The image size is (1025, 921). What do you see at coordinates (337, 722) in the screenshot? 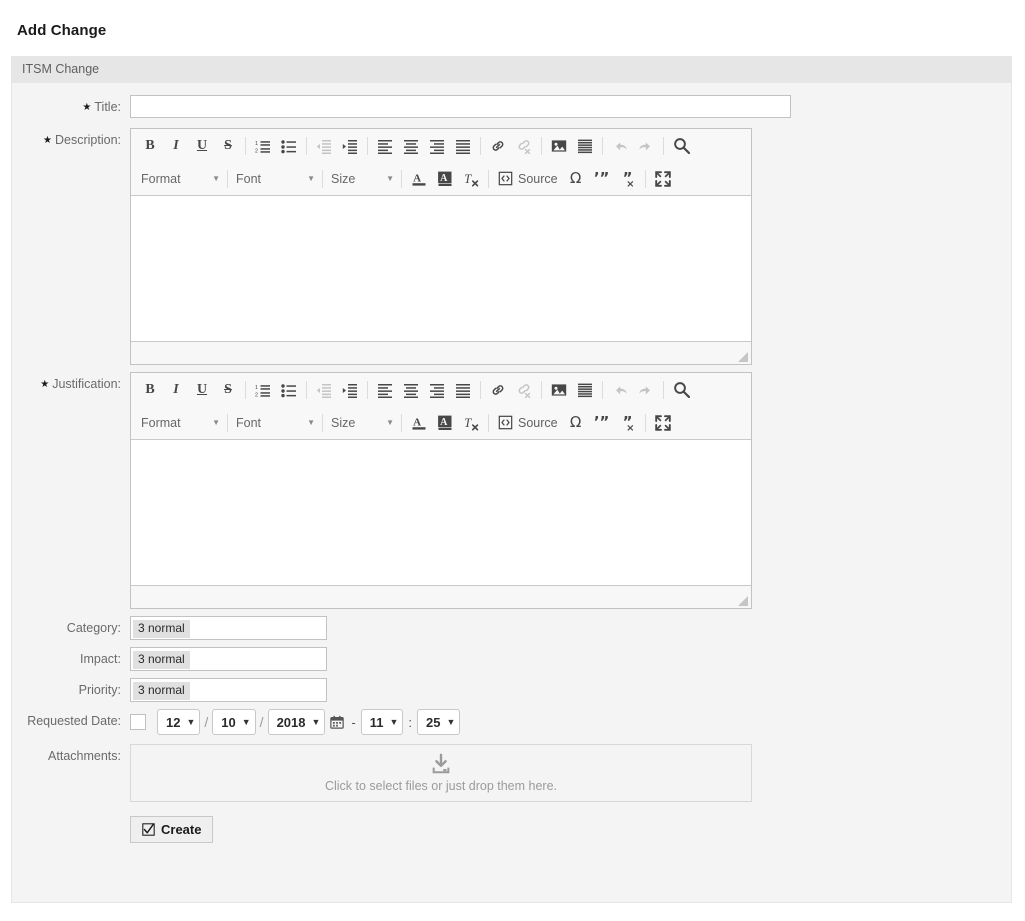
I see `calendar-icon` at bounding box center [337, 722].